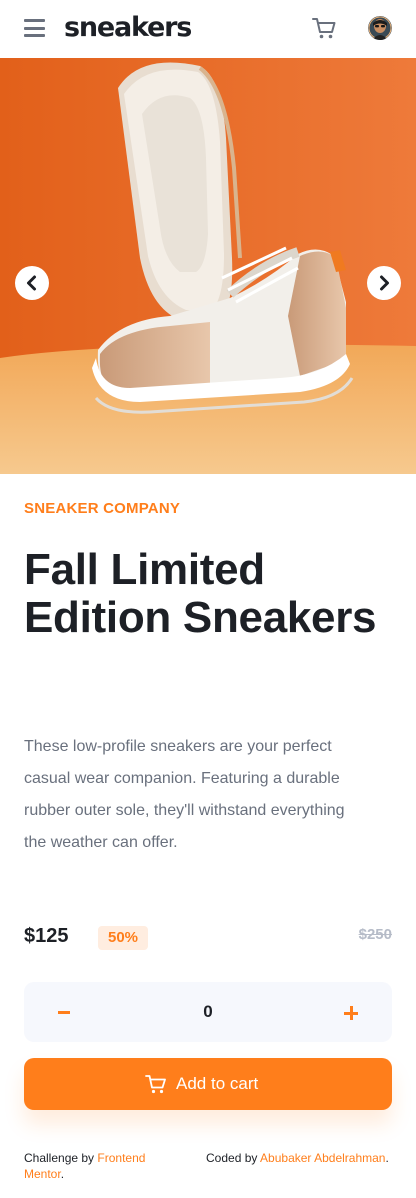  I want to click on attribution-text: Challenge by, so click(61, 1158).